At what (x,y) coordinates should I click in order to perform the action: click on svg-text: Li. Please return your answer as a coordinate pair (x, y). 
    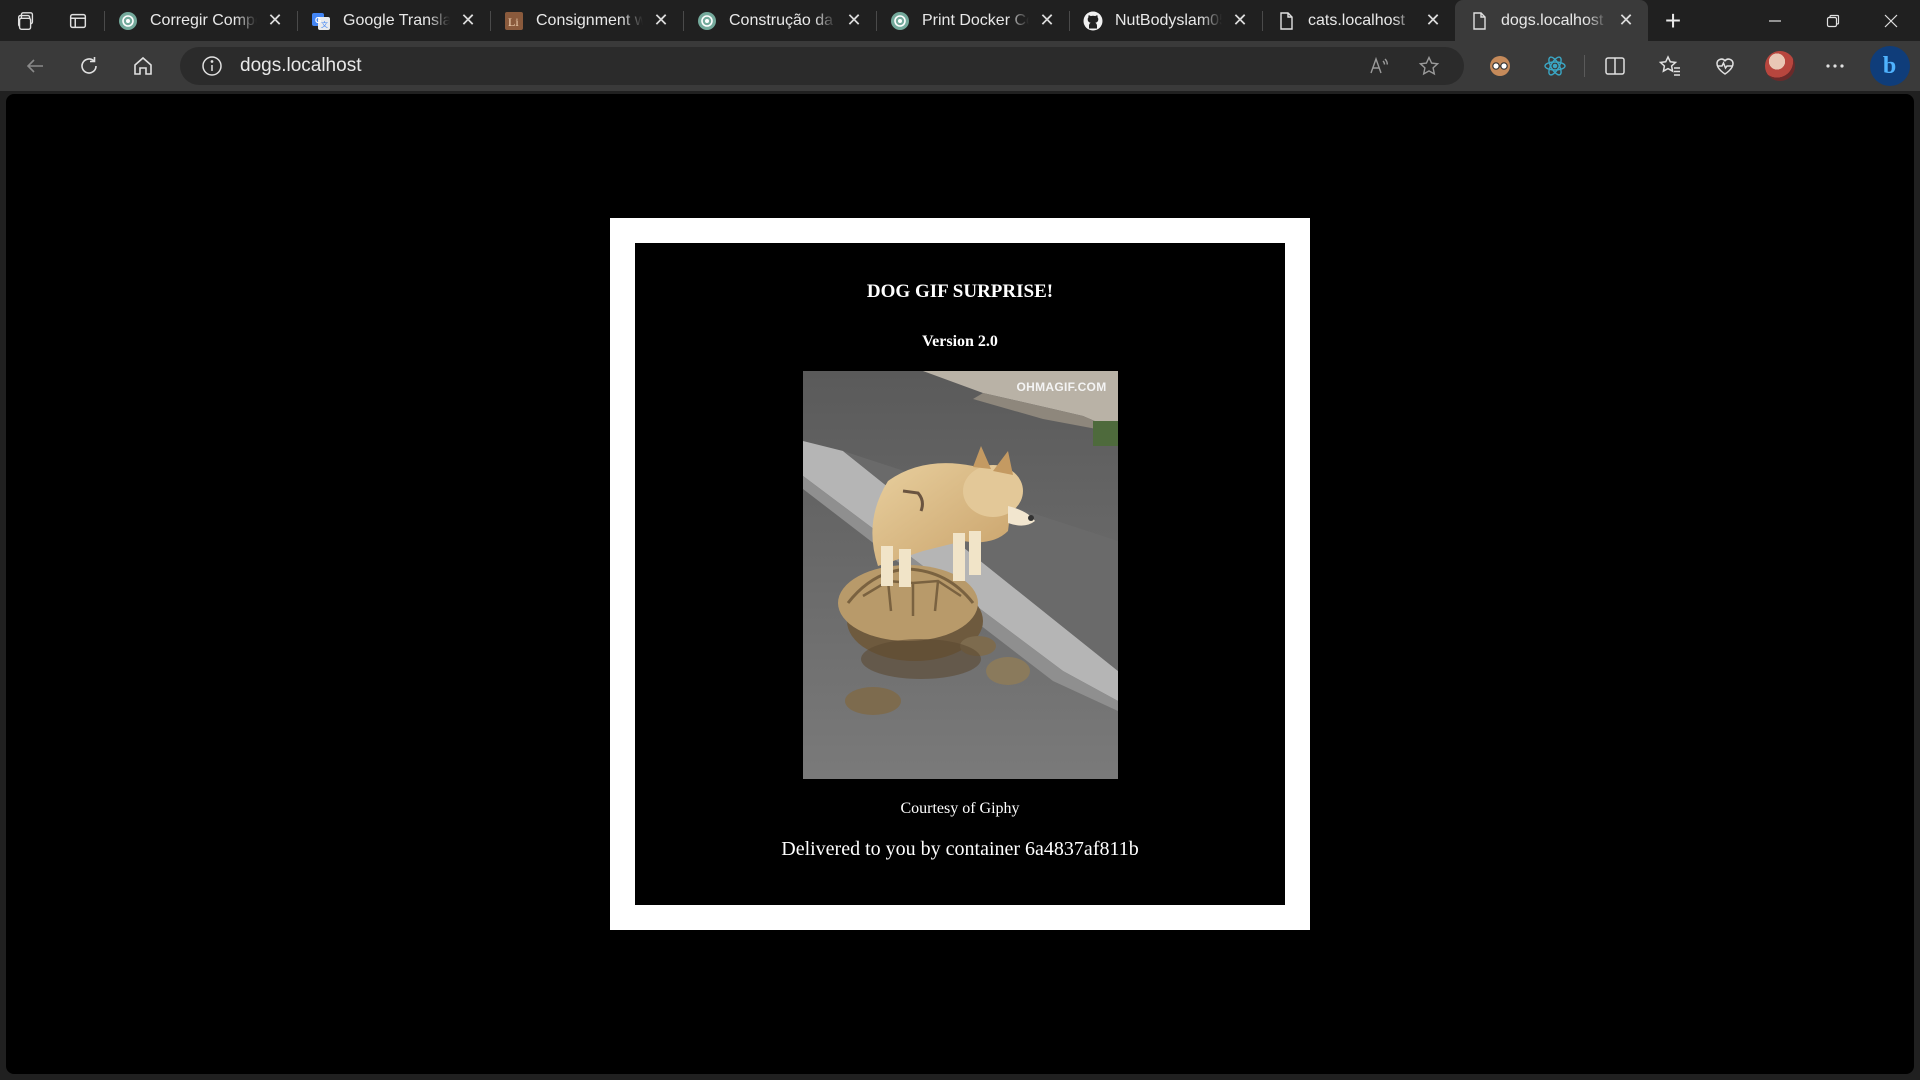
    Looking at the image, I should click on (513, 22).